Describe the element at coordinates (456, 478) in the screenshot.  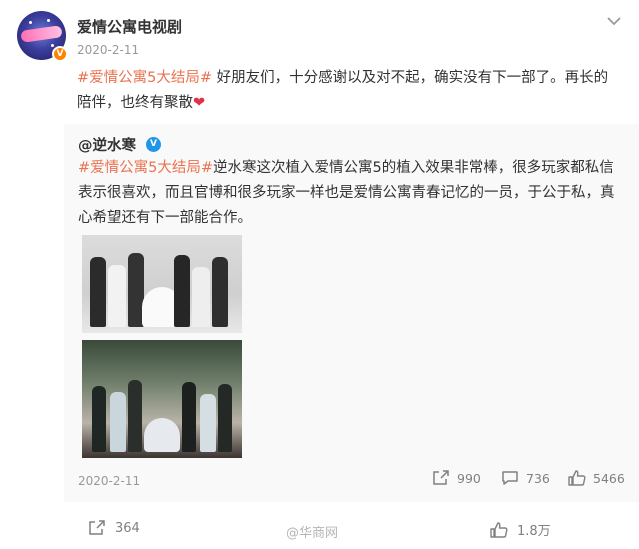
I see `repost-forward-button: 990` at that location.